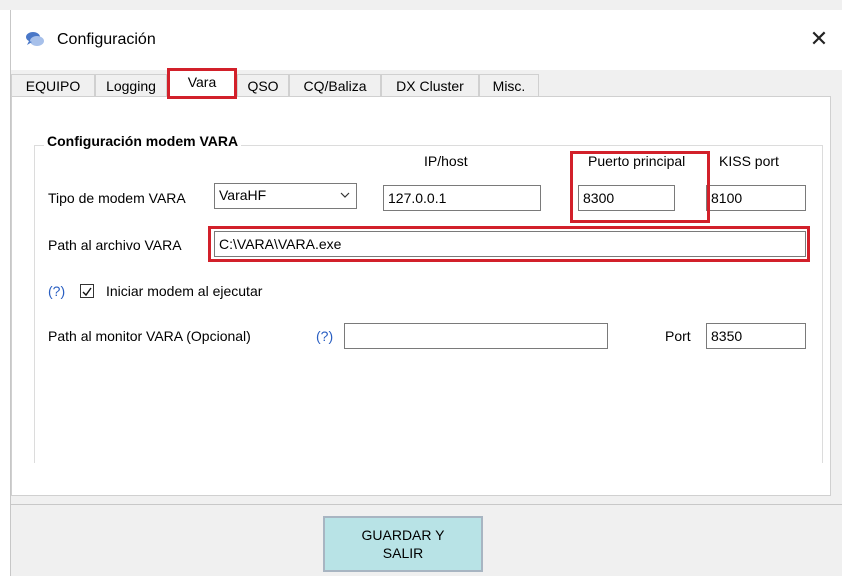 The width and height of the screenshot is (842, 576). Describe the element at coordinates (426, 40) in the screenshot. I see `title-bar: Configuración ✕` at that location.